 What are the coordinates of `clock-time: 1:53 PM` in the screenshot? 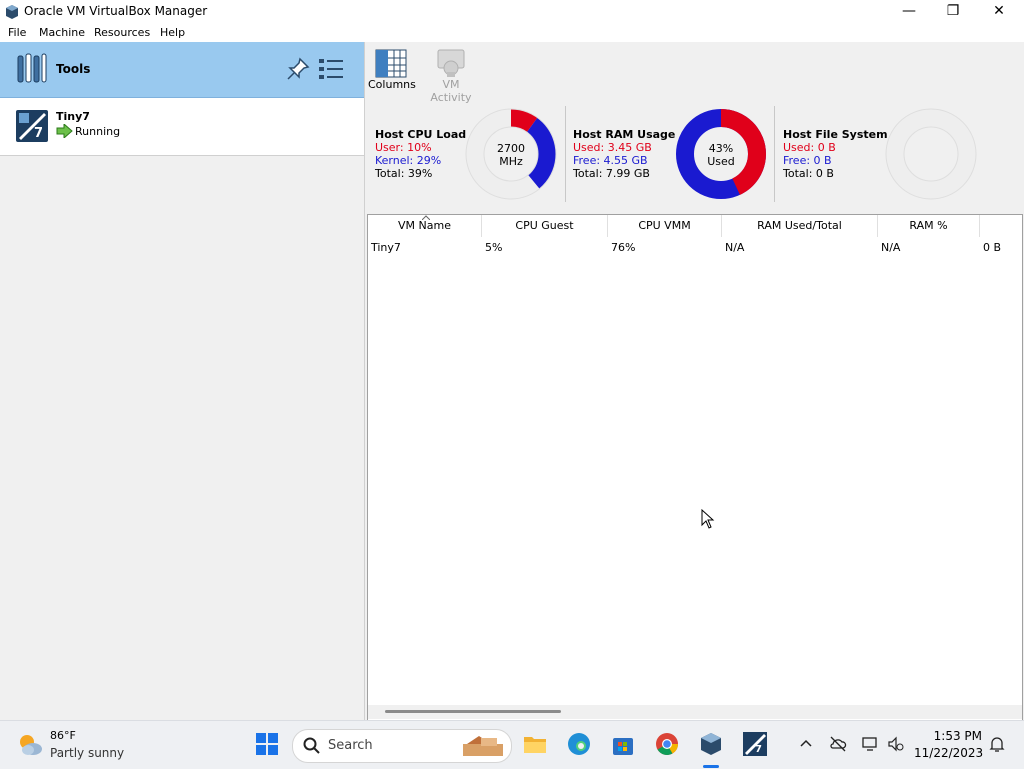 It's located at (956, 736).